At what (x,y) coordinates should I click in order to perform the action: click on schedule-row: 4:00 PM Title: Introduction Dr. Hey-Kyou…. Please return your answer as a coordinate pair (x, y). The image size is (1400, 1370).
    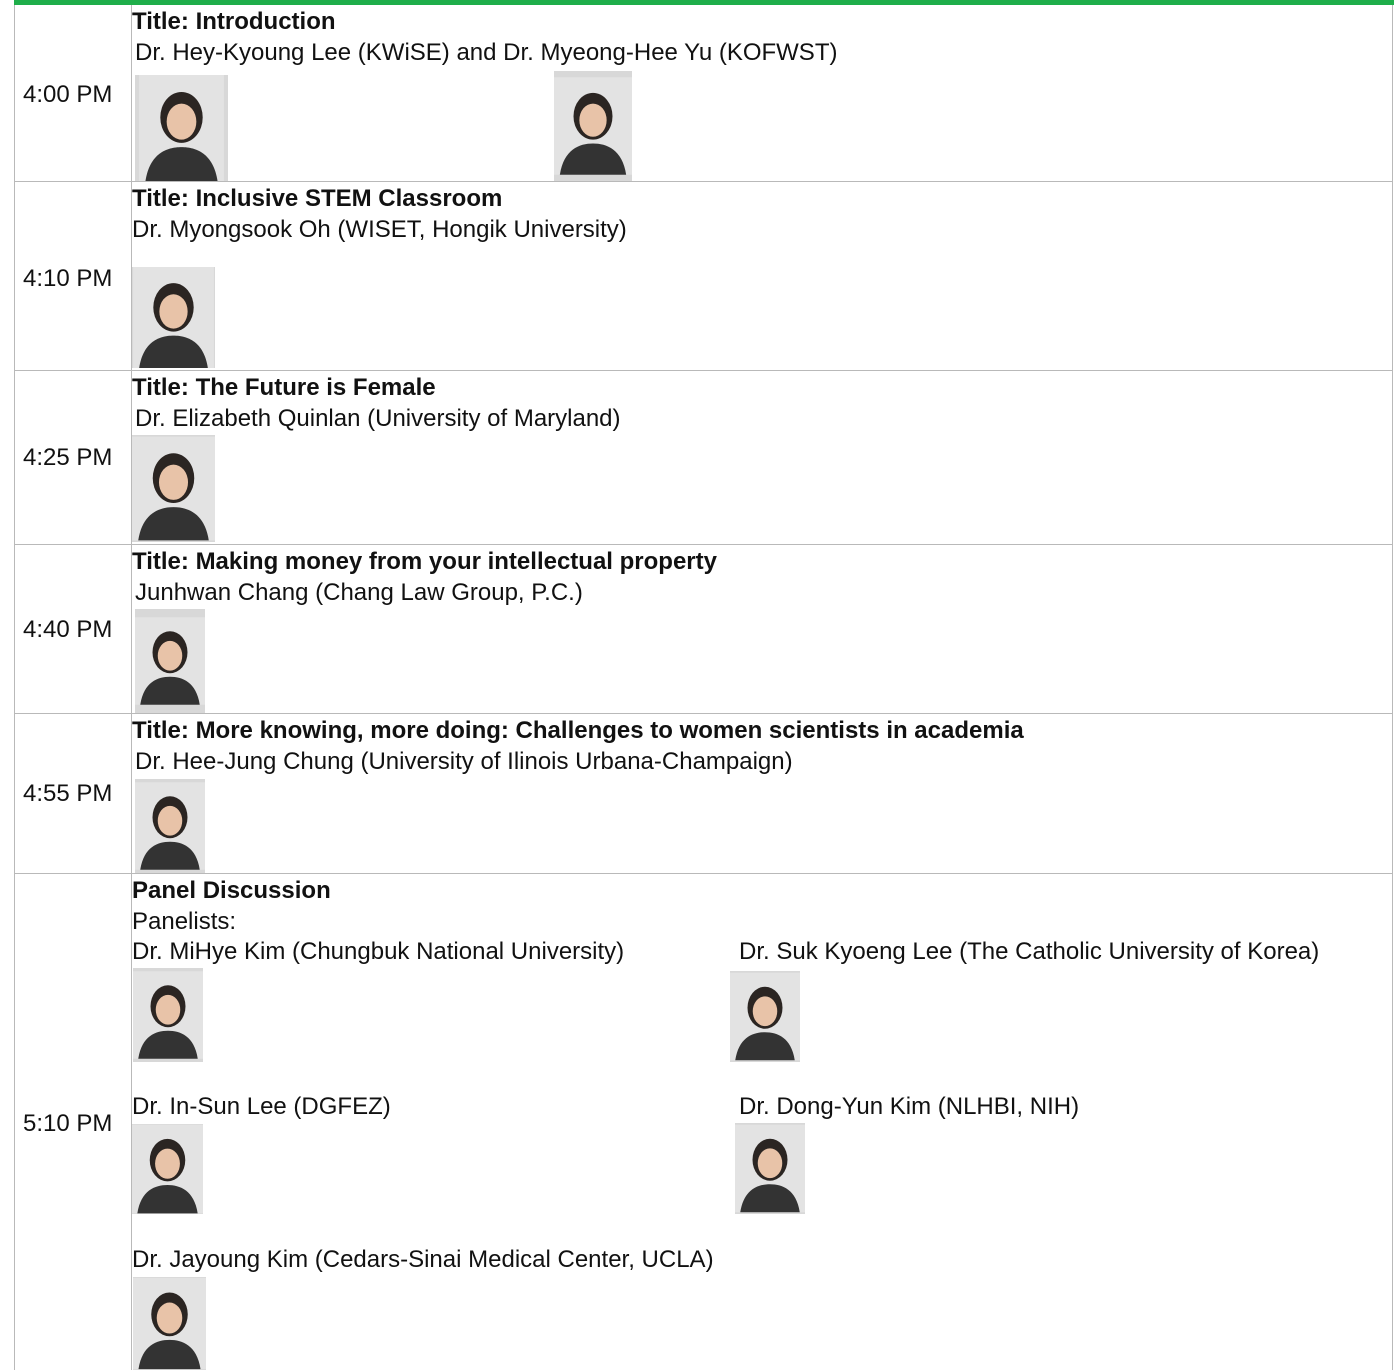
    Looking at the image, I should click on (703, 93).